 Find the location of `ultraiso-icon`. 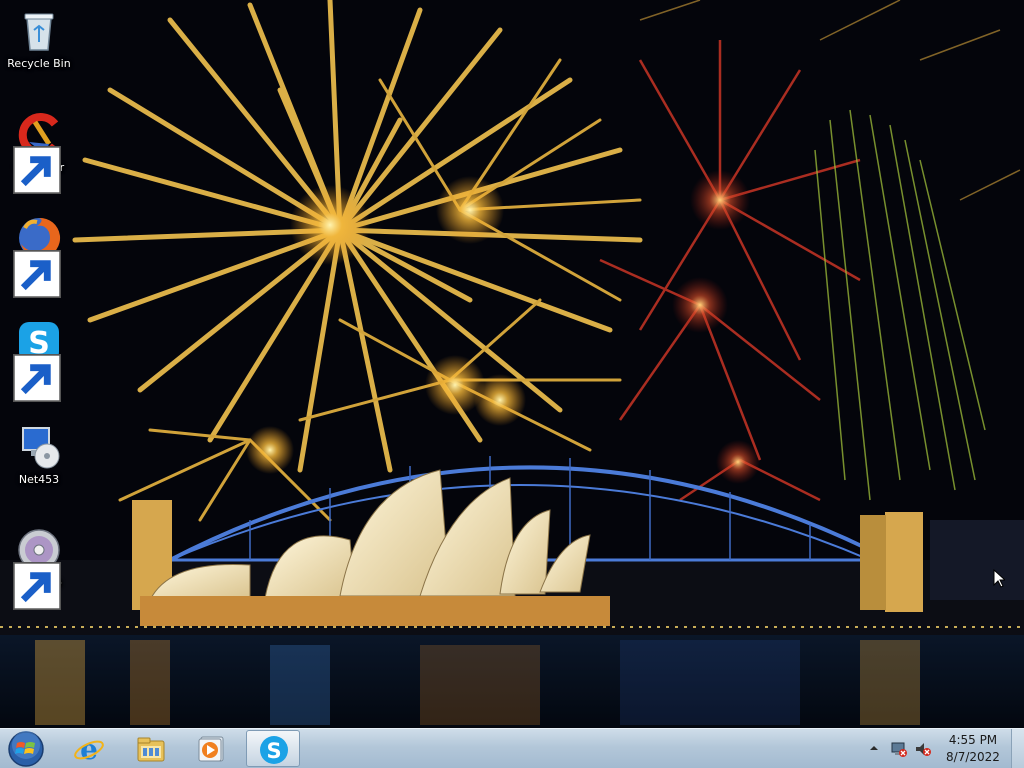

ultraiso-icon is located at coordinates (38, 568).